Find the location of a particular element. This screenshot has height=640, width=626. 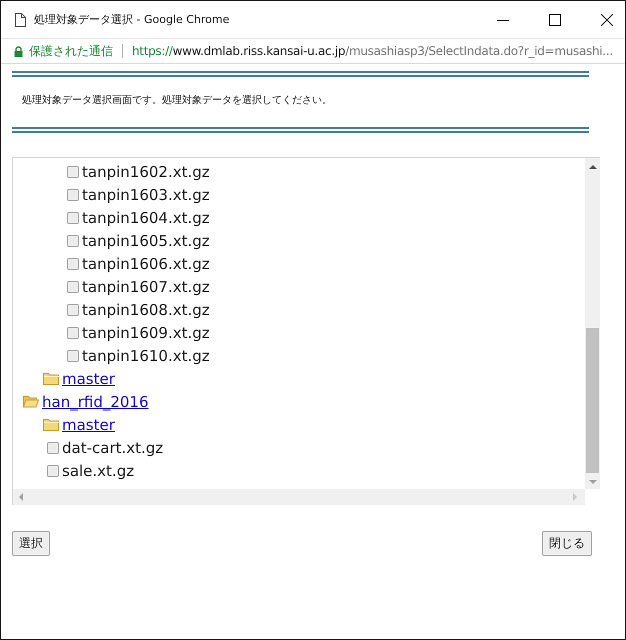

file-name: sale.xt.gz is located at coordinates (98, 471).